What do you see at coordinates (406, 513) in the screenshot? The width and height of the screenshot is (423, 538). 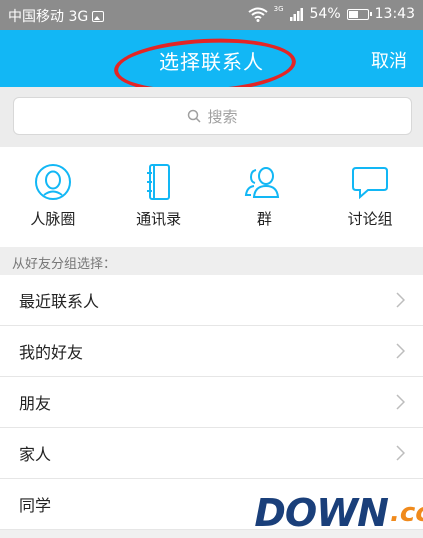 I see `watermark-suffix: .cc` at bounding box center [406, 513].